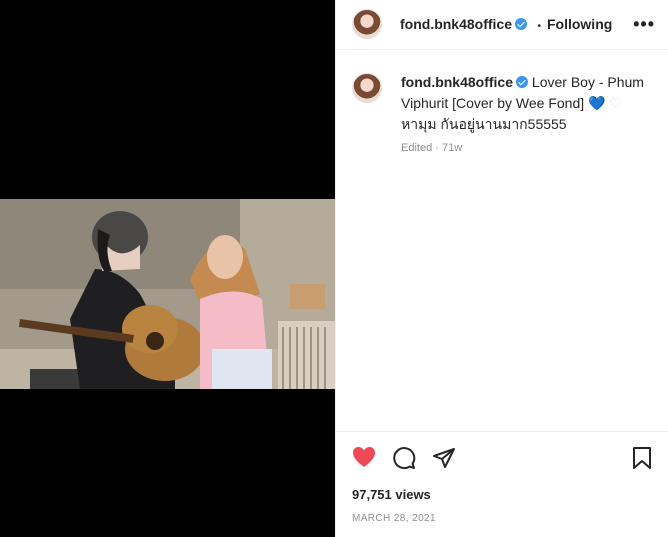  I want to click on comment-bubble-icon, so click(404, 460).